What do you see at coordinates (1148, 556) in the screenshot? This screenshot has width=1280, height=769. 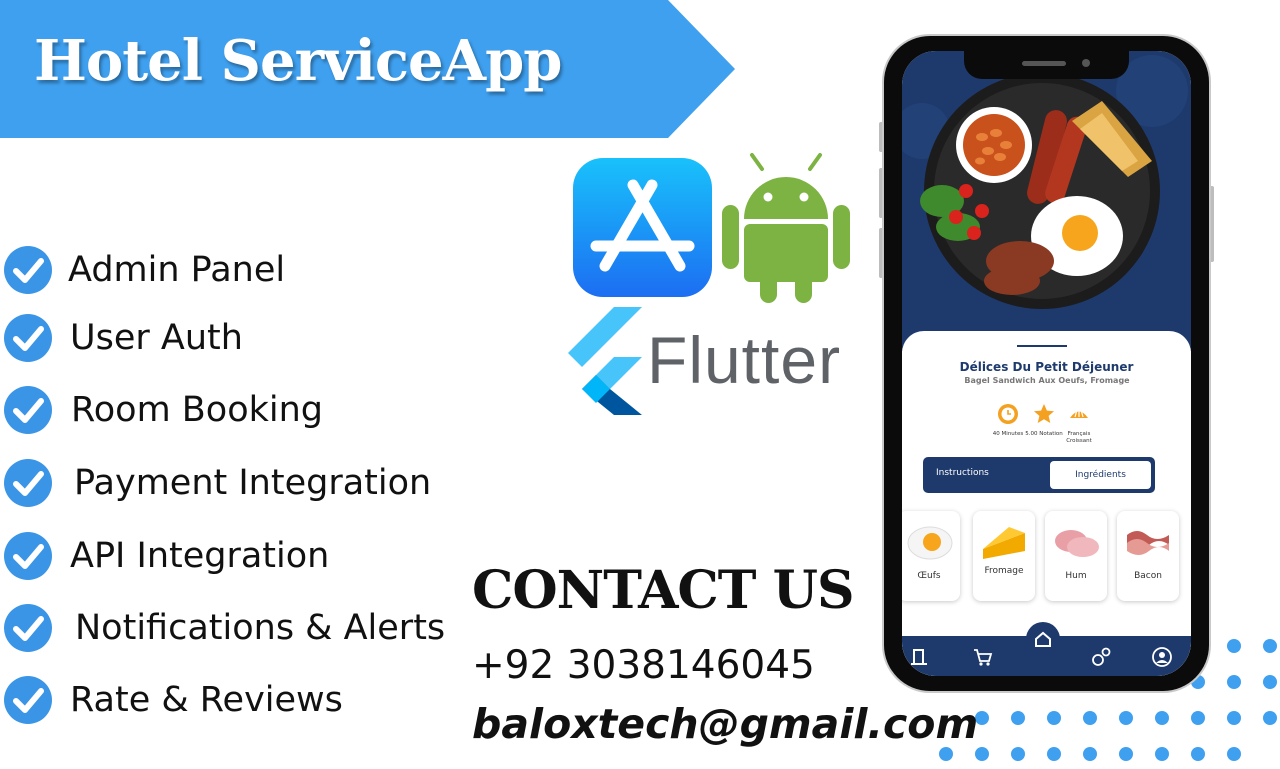 I see `ingredient-card: Bacon` at bounding box center [1148, 556].